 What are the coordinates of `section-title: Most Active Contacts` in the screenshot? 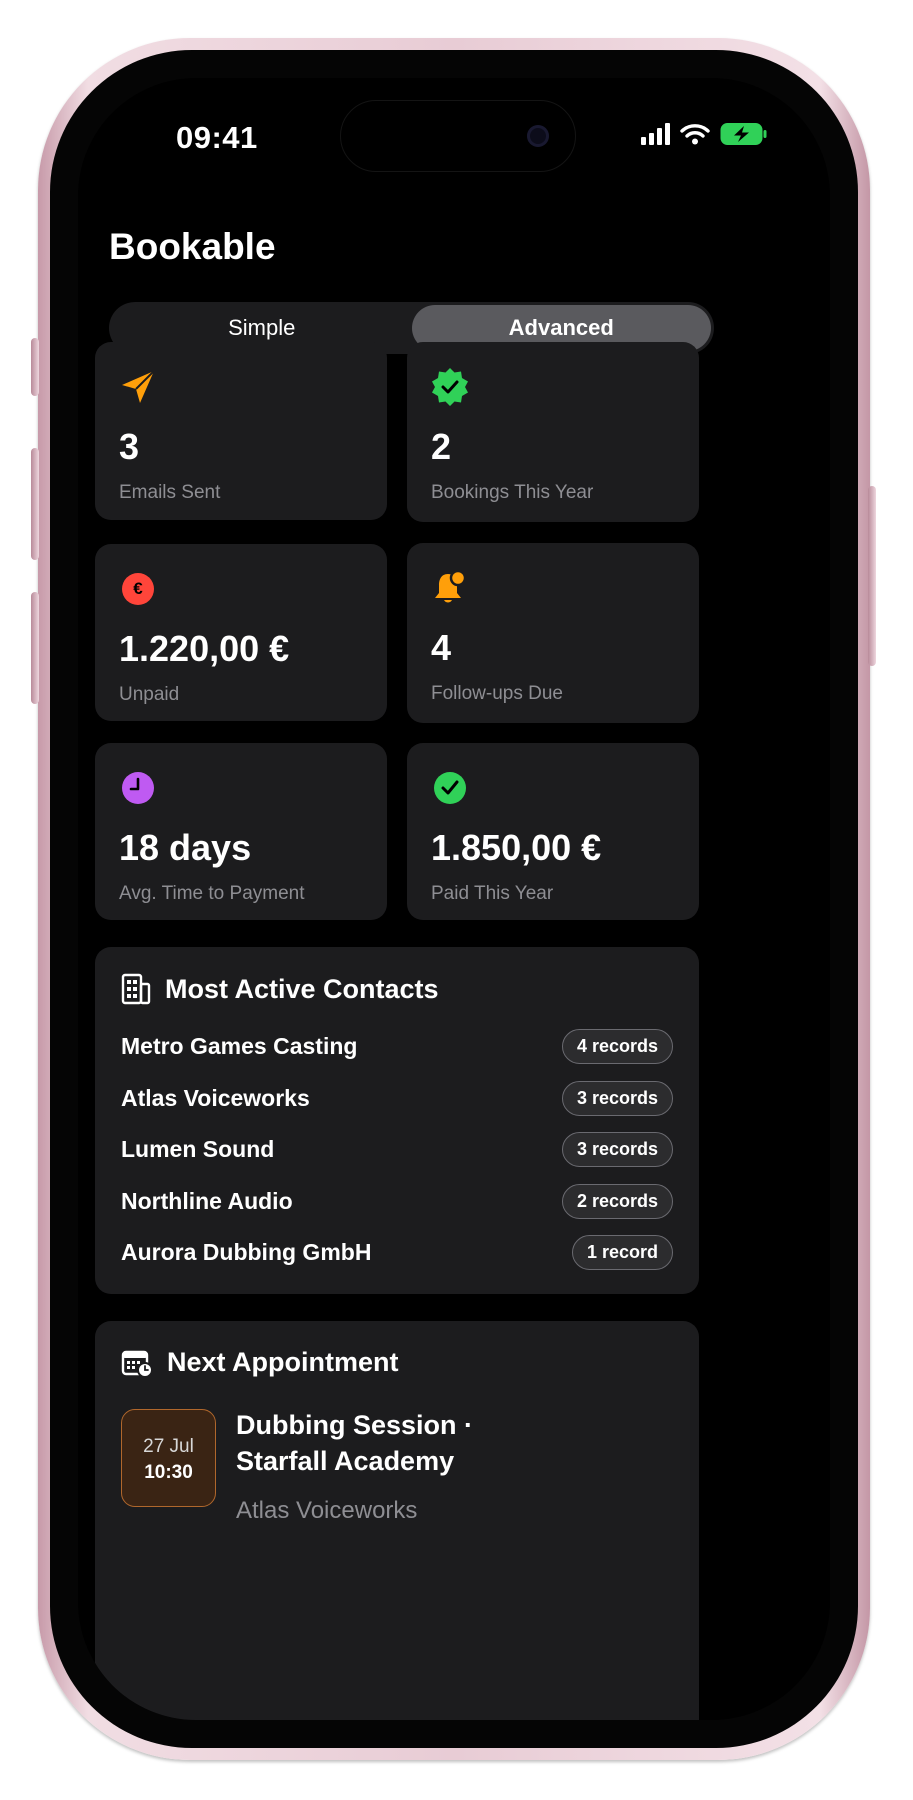 It's located at (302, 988).